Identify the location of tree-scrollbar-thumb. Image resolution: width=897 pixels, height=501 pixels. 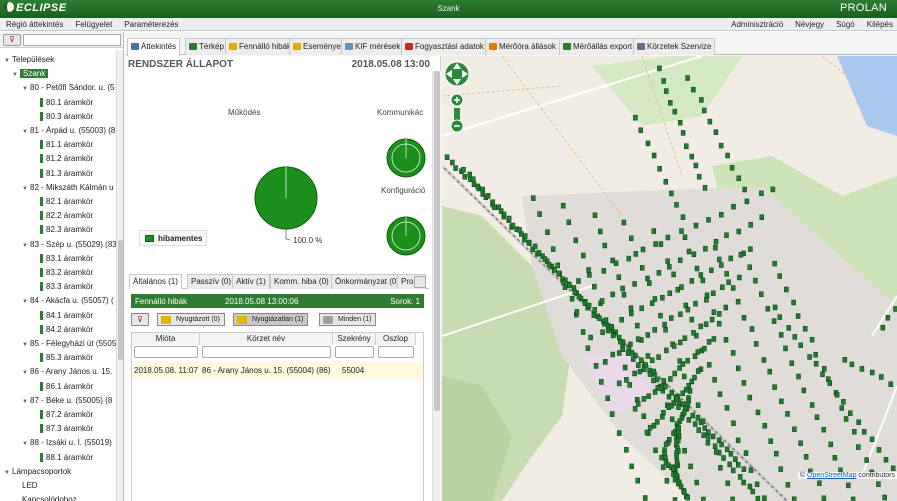
(120, 300).